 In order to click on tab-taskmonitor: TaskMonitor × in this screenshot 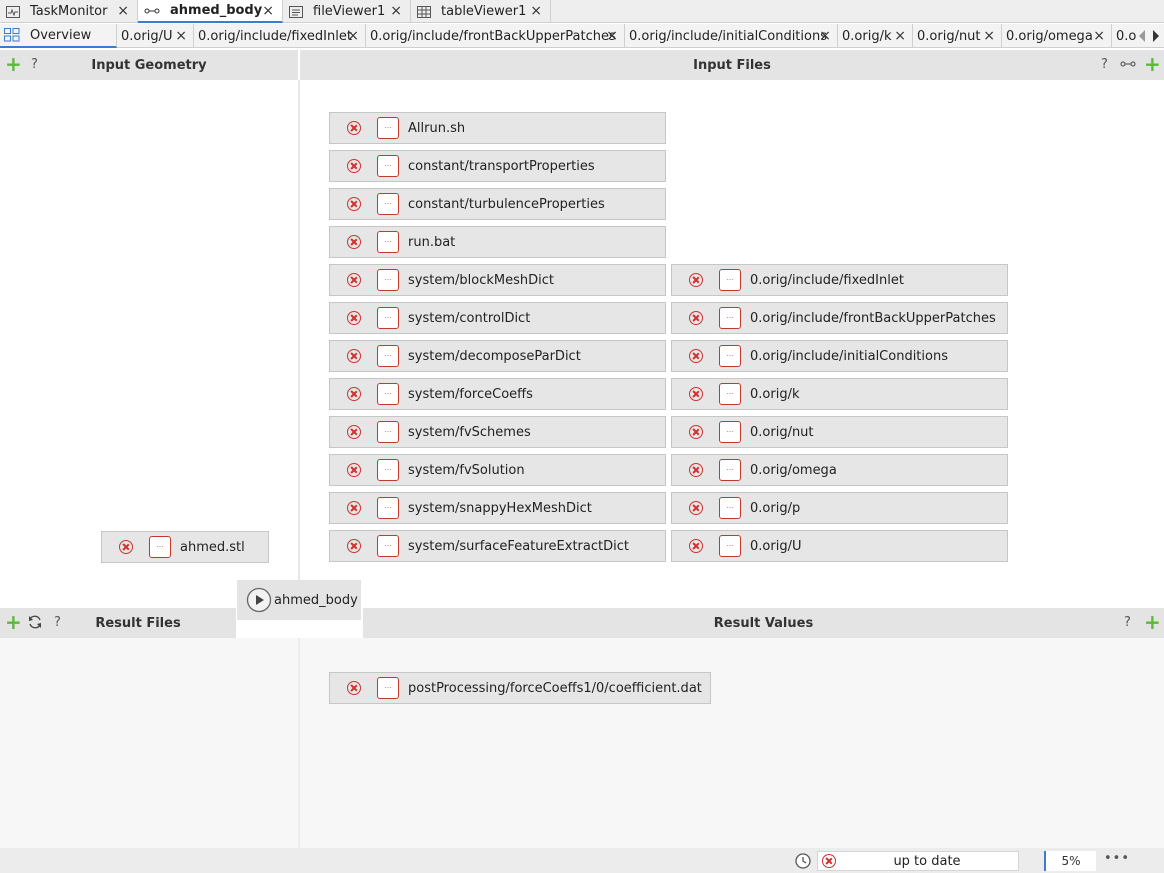, I will do `click(69, 11)`.